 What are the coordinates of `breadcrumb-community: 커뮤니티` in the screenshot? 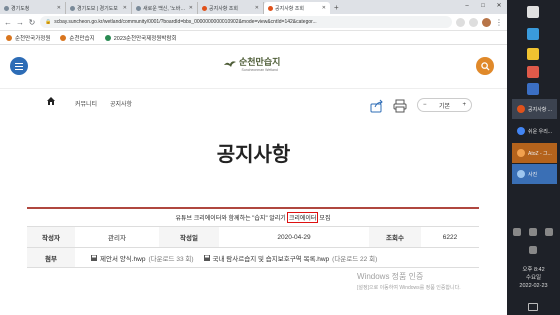 It's located at (86, 103).